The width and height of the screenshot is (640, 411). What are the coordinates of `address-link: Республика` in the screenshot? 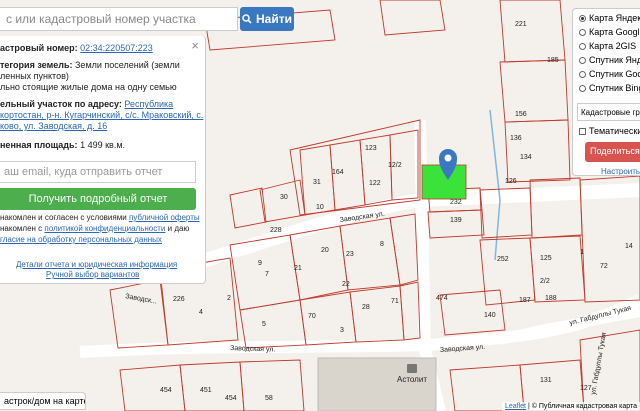 It's located at (148, 104).